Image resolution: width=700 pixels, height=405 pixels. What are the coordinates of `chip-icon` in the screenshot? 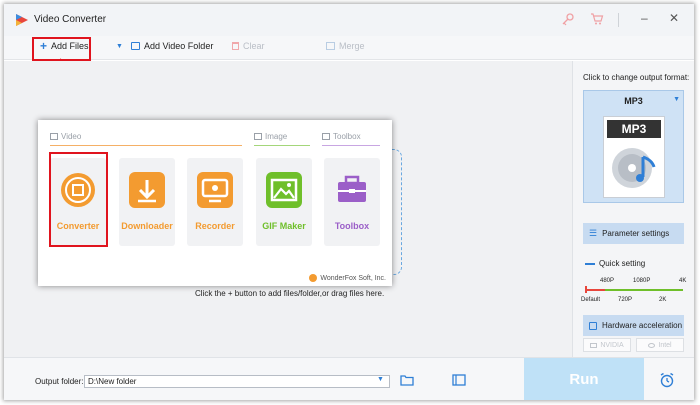 It's located at (593, 325).